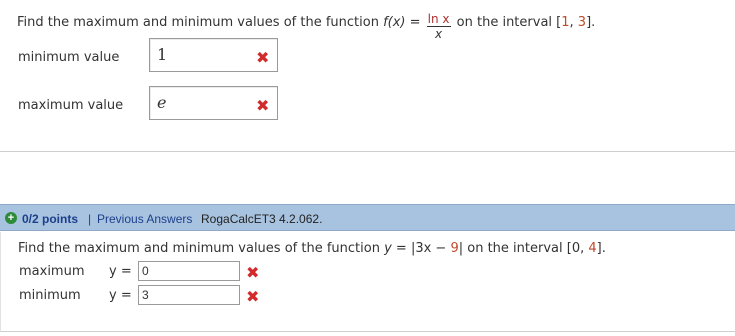  Describe the element at coordinates (50, 219) in the screenshot. I see `points-score: 0/2 points` at that location.